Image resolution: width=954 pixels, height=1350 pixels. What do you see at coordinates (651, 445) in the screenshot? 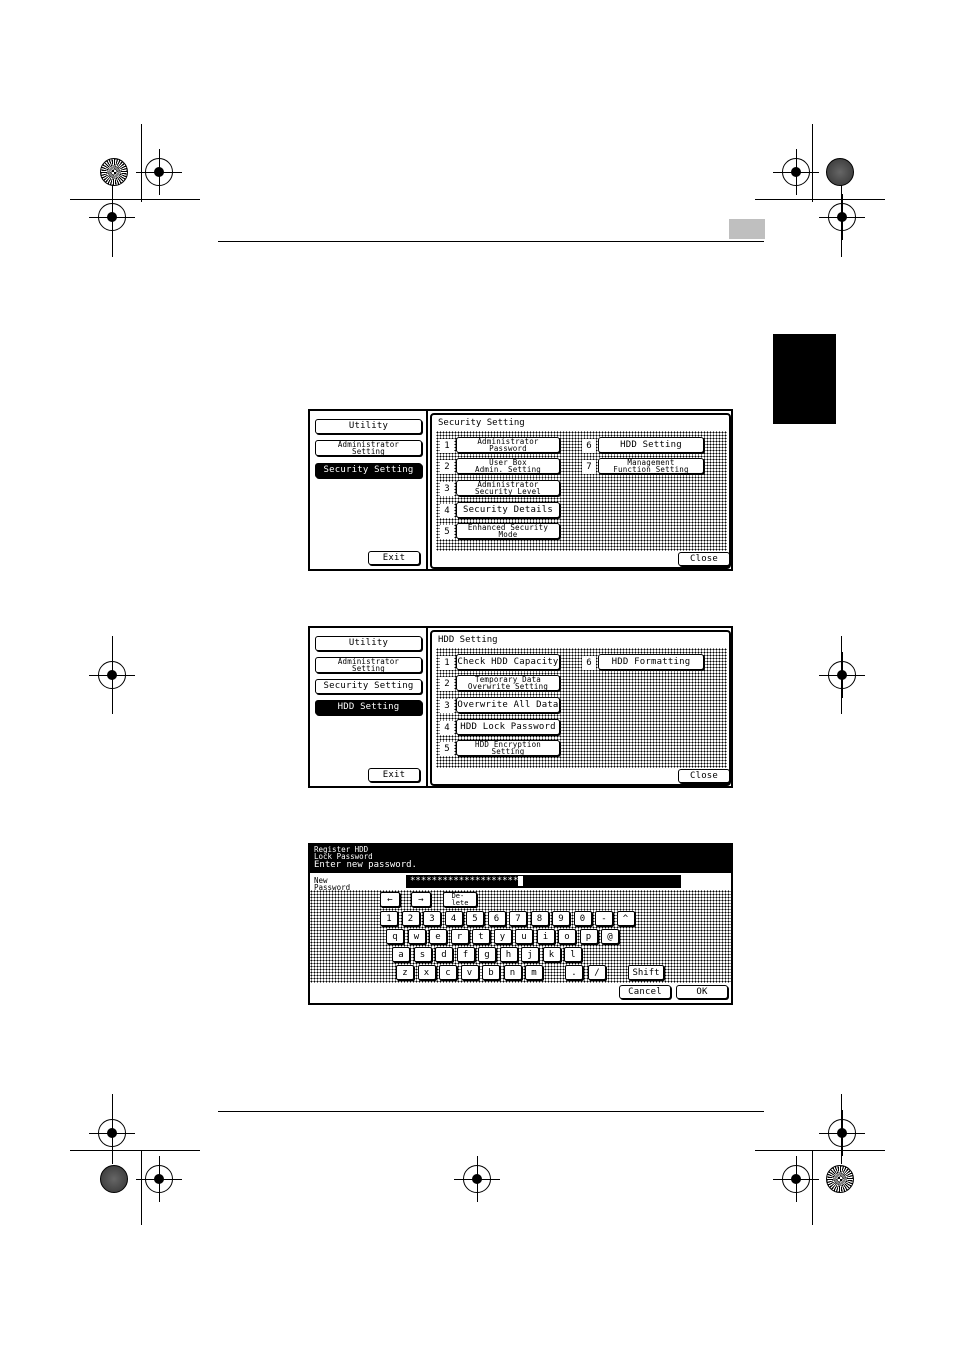
I see `hdd-setting-button: HDD Setting` at bounding box center [651, 445].